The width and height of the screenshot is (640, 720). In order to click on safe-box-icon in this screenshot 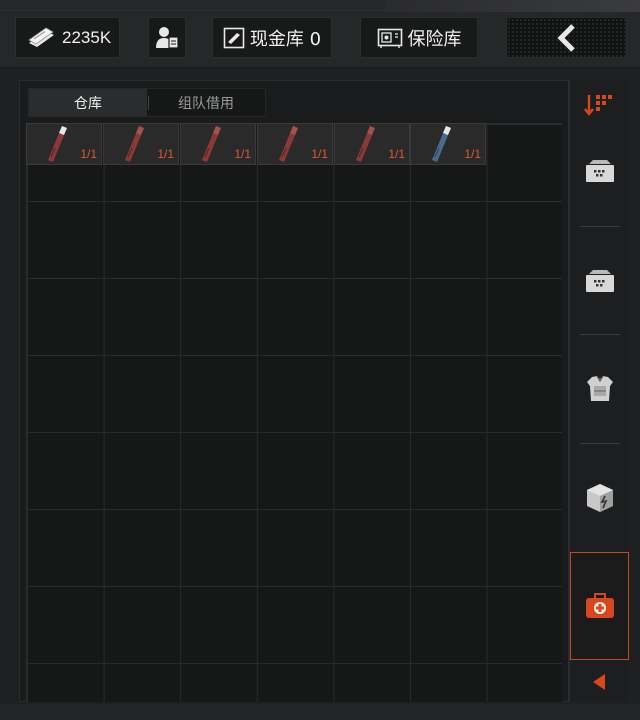, I will do `click(389, 38)`.